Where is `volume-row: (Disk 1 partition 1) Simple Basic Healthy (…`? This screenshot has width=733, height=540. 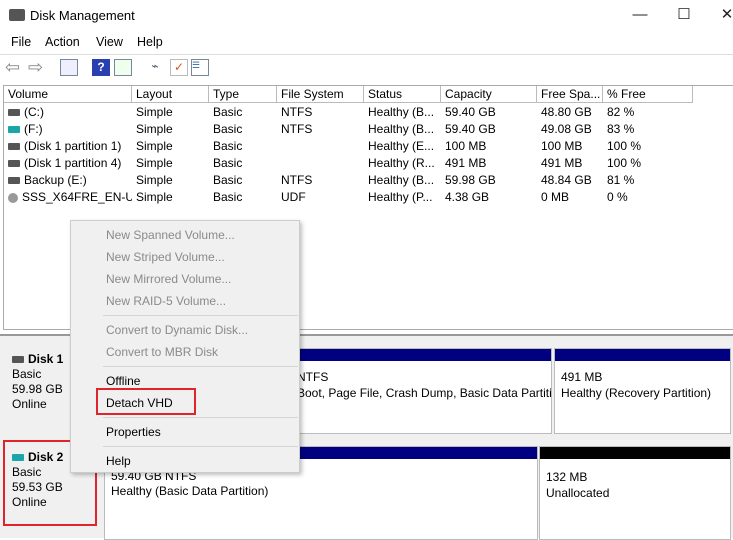 volume-row: (Disk 1 partition 1) Simple Basic Healthy (… is located at coordinates (368, 146).